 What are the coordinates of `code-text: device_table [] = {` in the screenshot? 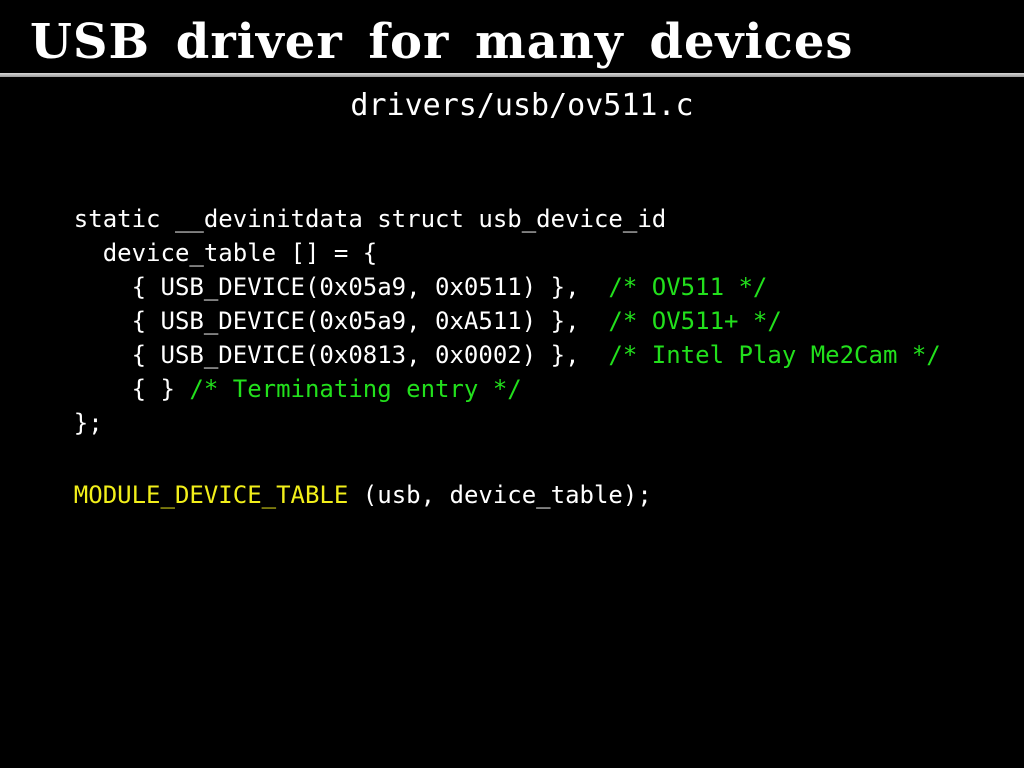 It's located at (225, 253).